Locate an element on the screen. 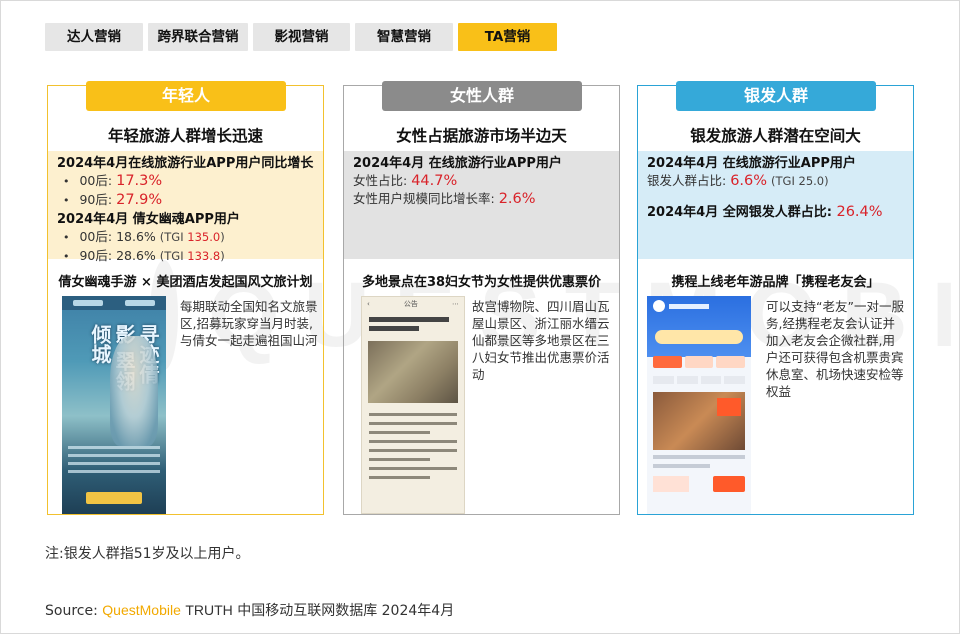  footnote: 注:银发人群指51岁及以上用户。 is located at coordinates (147, 554).